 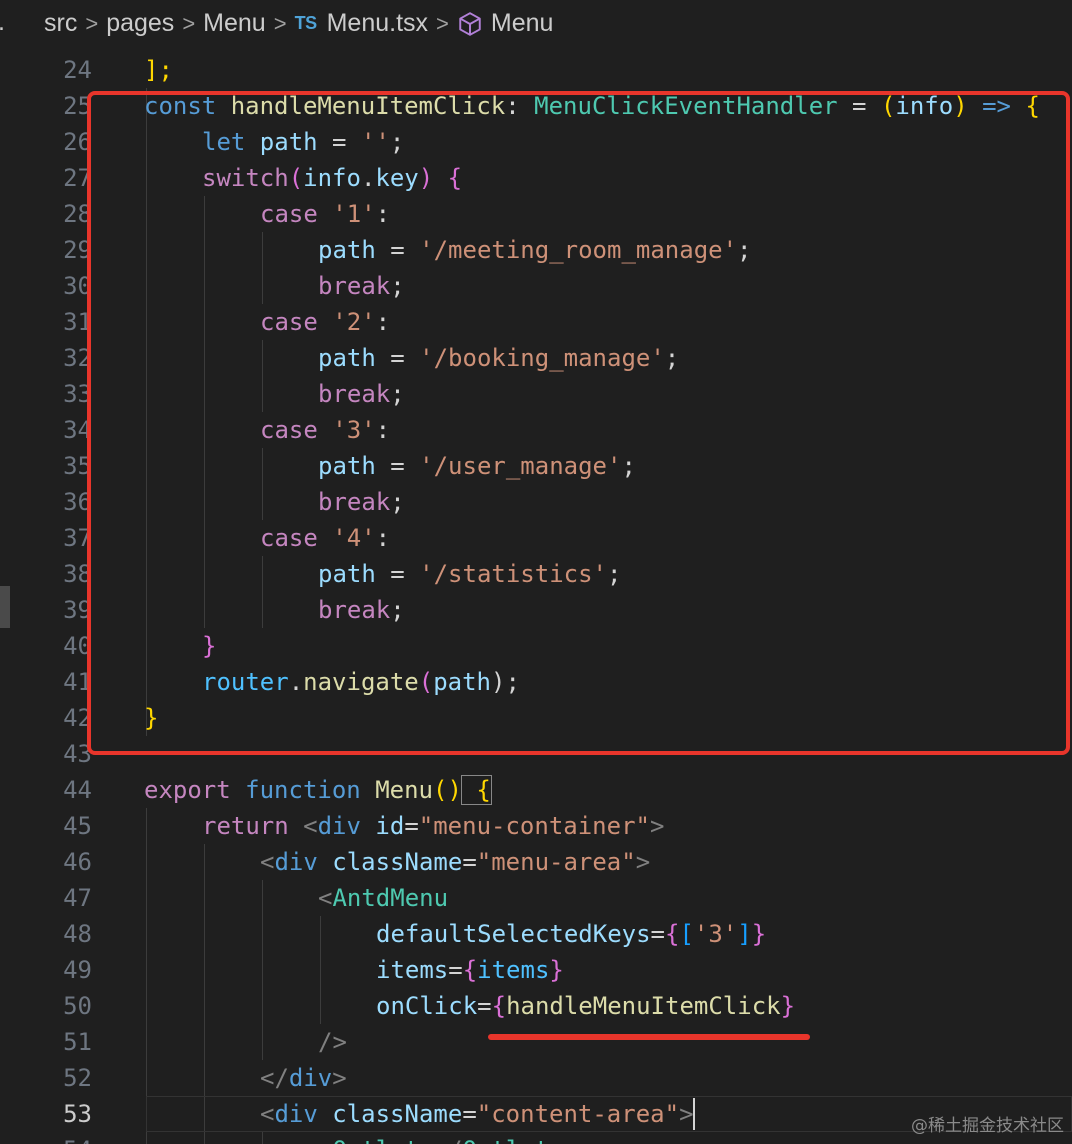 What do you see at coordinates (77, 754) in the screenshot?
I see `line-number: 43` at bounding box center [77, 754].